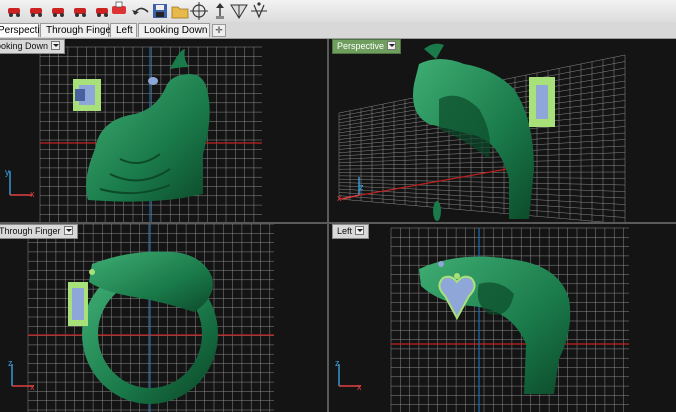  Describe the element at coordinates (119, 7) in the screenshot. I see `car-select-icon` at that location.